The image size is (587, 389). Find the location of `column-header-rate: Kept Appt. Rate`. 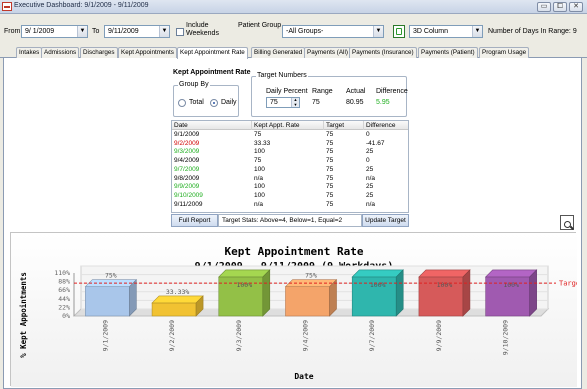

column-header-rate: Kept Appt. Rate is located at coordinates (288, 125).